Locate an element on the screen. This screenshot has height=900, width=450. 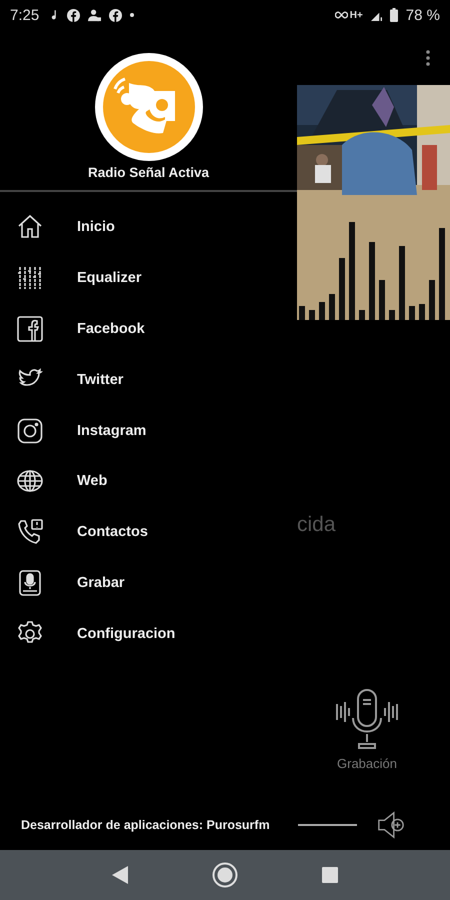
speaker-icon is located at coordinates (391, 825).